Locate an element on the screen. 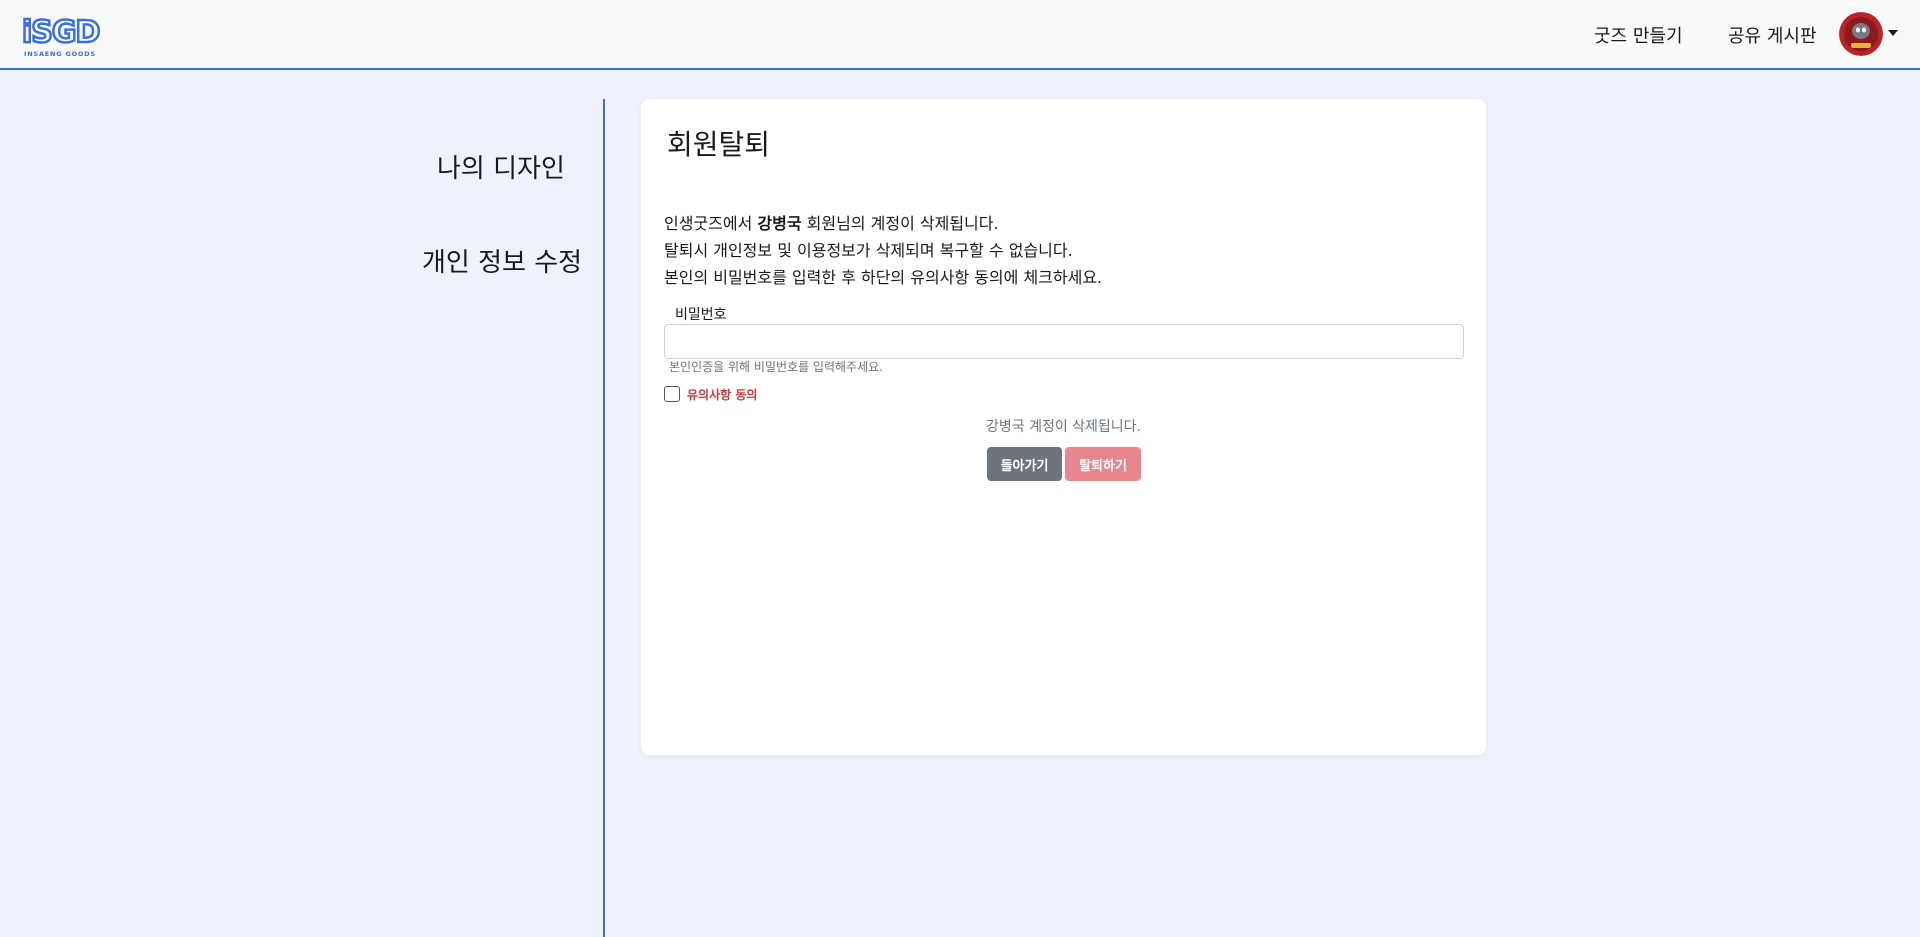 The width and height of the screenshot is (1920, 937). password-help-text: 본인인증을 위해 비밀번호를 입력해주세요. is located at coordinates (776, 367).